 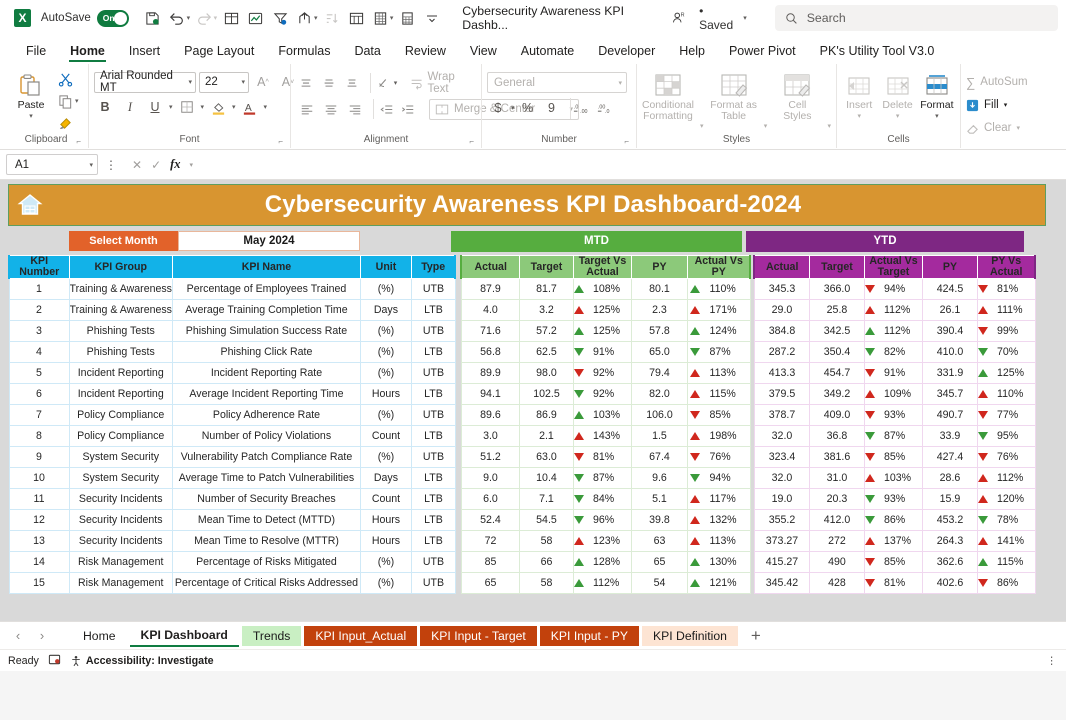 I want to click on increase-decimal-icon: .0.00, so click(x=580, y=108).